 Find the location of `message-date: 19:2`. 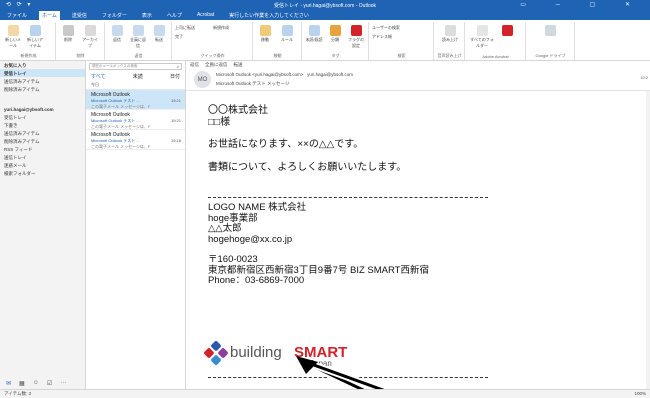

message-date: 19:2 is located at coordinates (644, 77).